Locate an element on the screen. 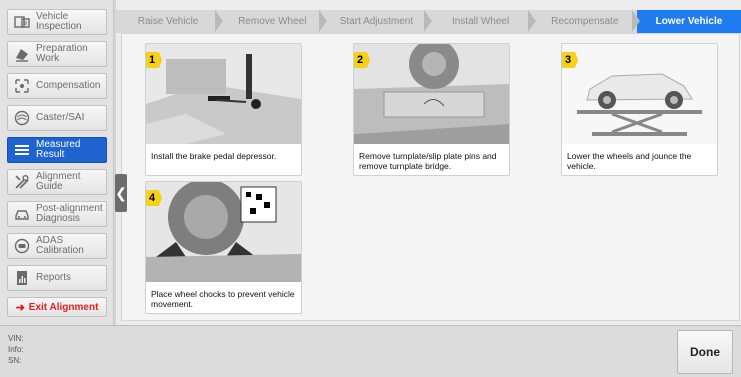 Image resolution: width=741 pixels, height=377 pixels. caster-icon is located at coordinates (22, 118).